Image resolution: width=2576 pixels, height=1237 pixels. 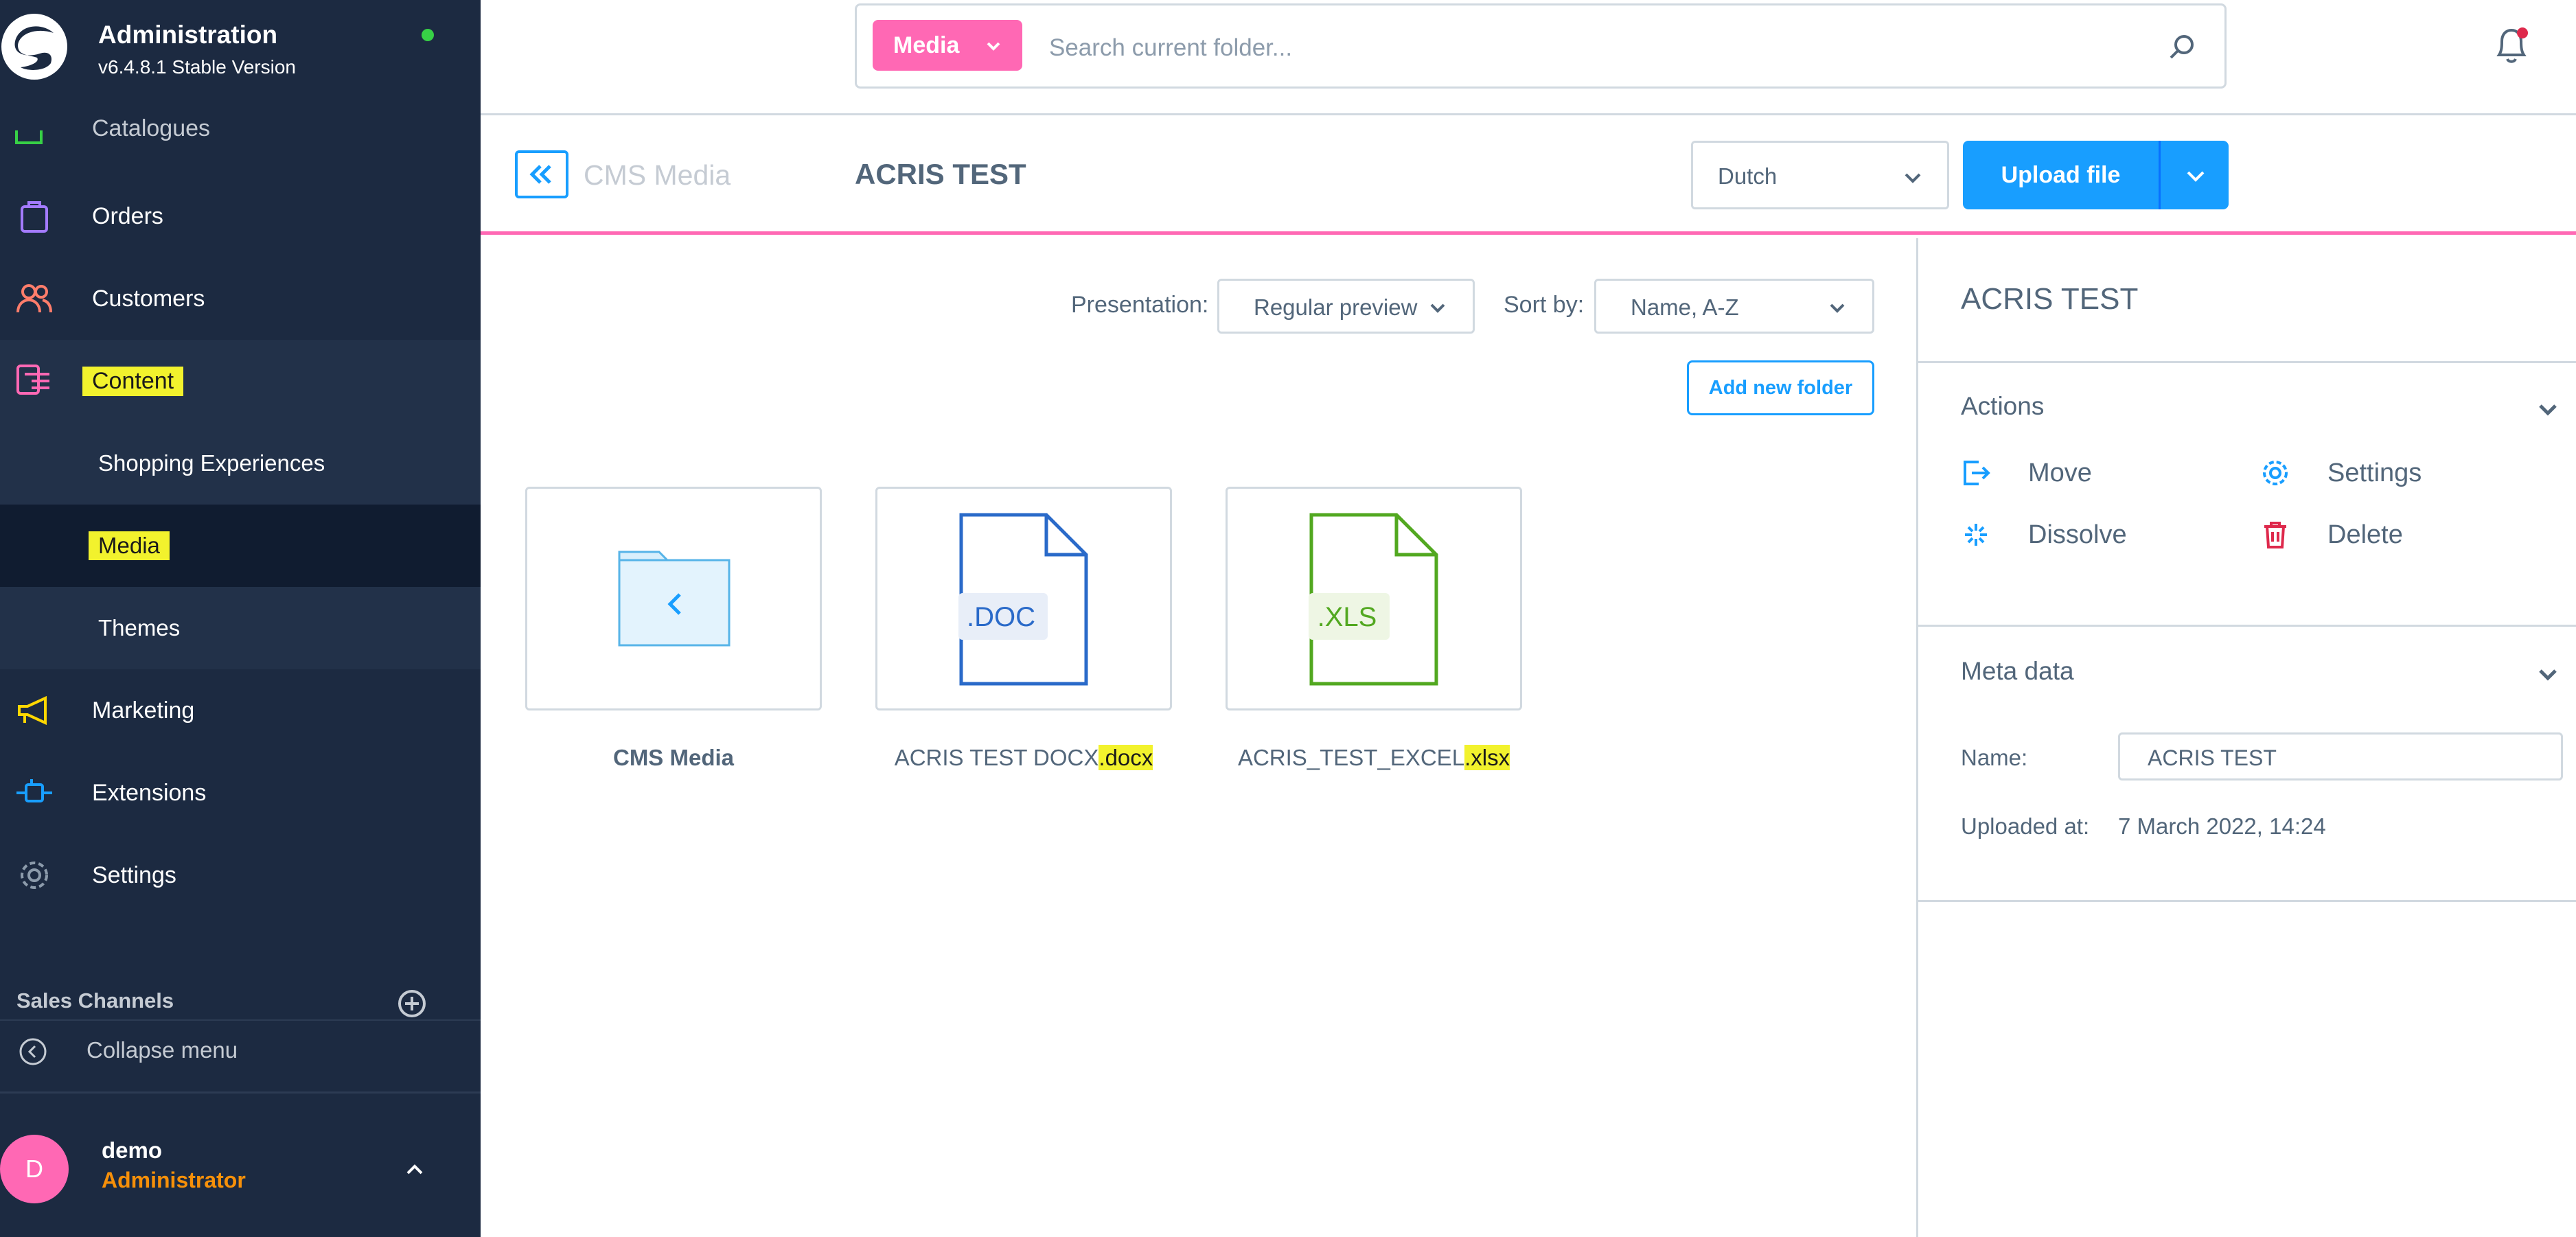 I want to click on media-tile-xlsx: .XLS, so click(x=1374, y=598).